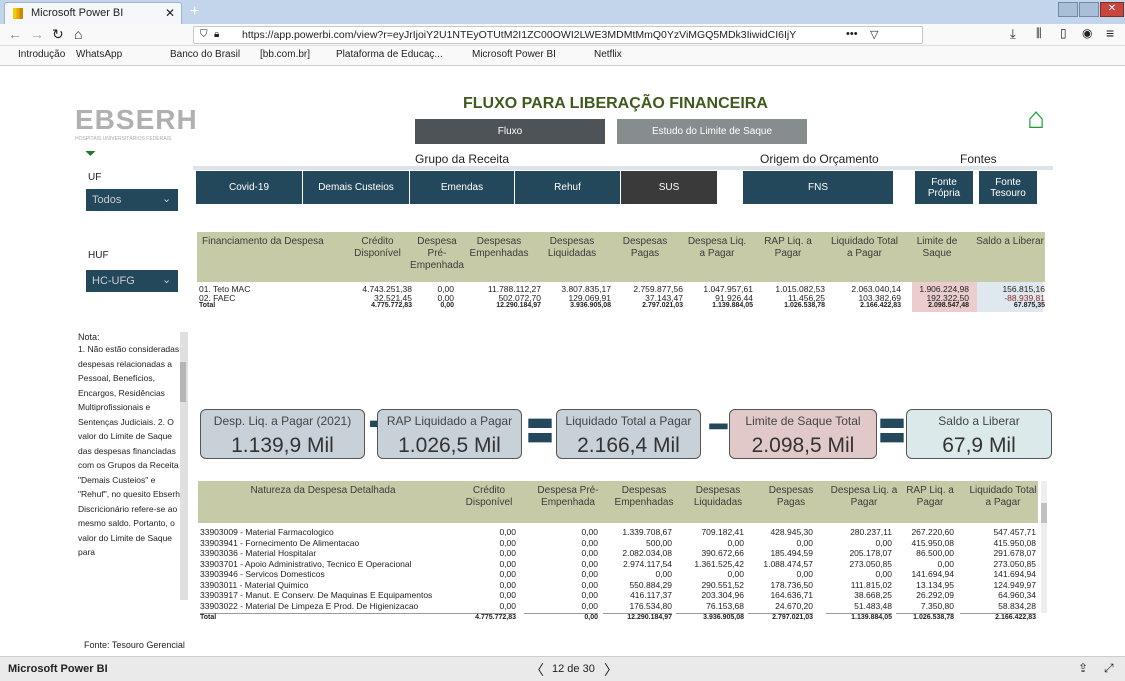 This screenshot has width=1125, height=681. What do you see at coordinates (489, 497) in the screenshot?
I see `table2-header-cell: Crédito Disponível` at bounding box center [489, 497].